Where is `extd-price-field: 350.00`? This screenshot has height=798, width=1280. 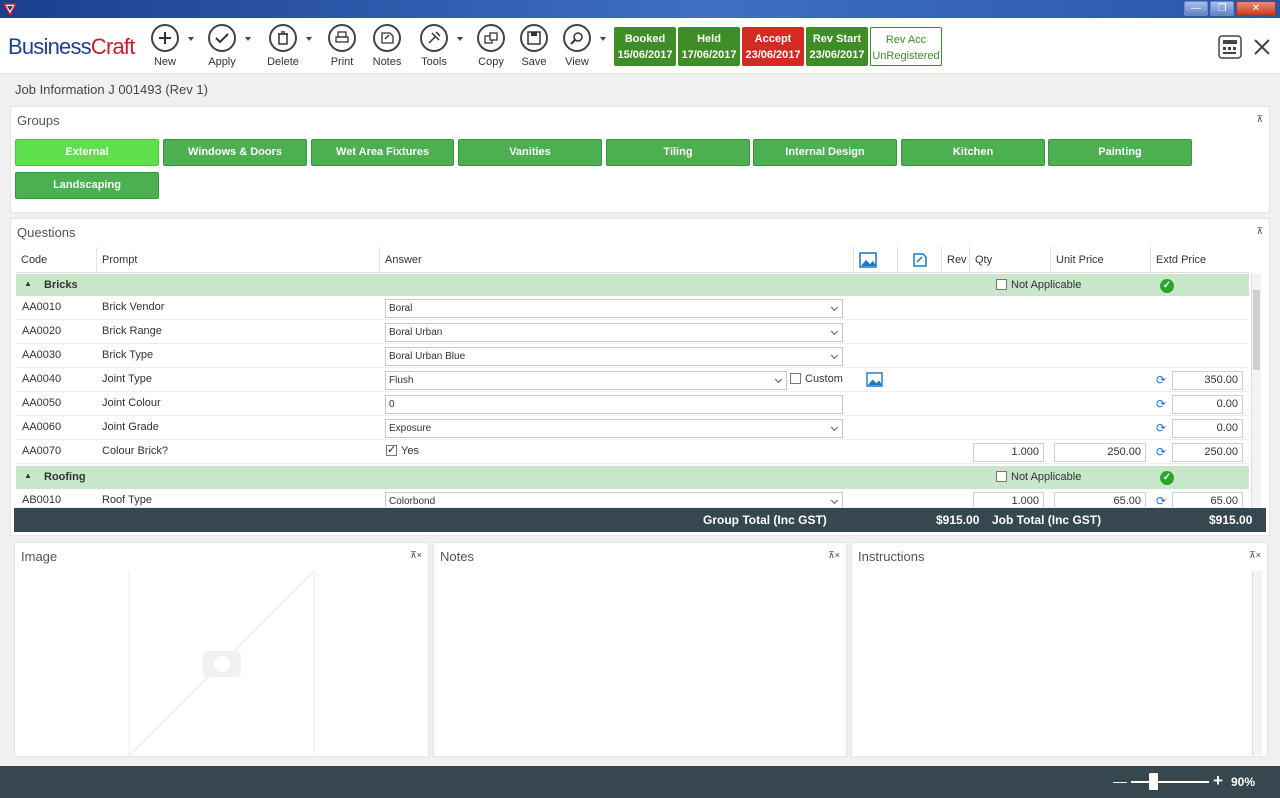
extd-price-field: 350.00 is located at coordinates (1207, 380).